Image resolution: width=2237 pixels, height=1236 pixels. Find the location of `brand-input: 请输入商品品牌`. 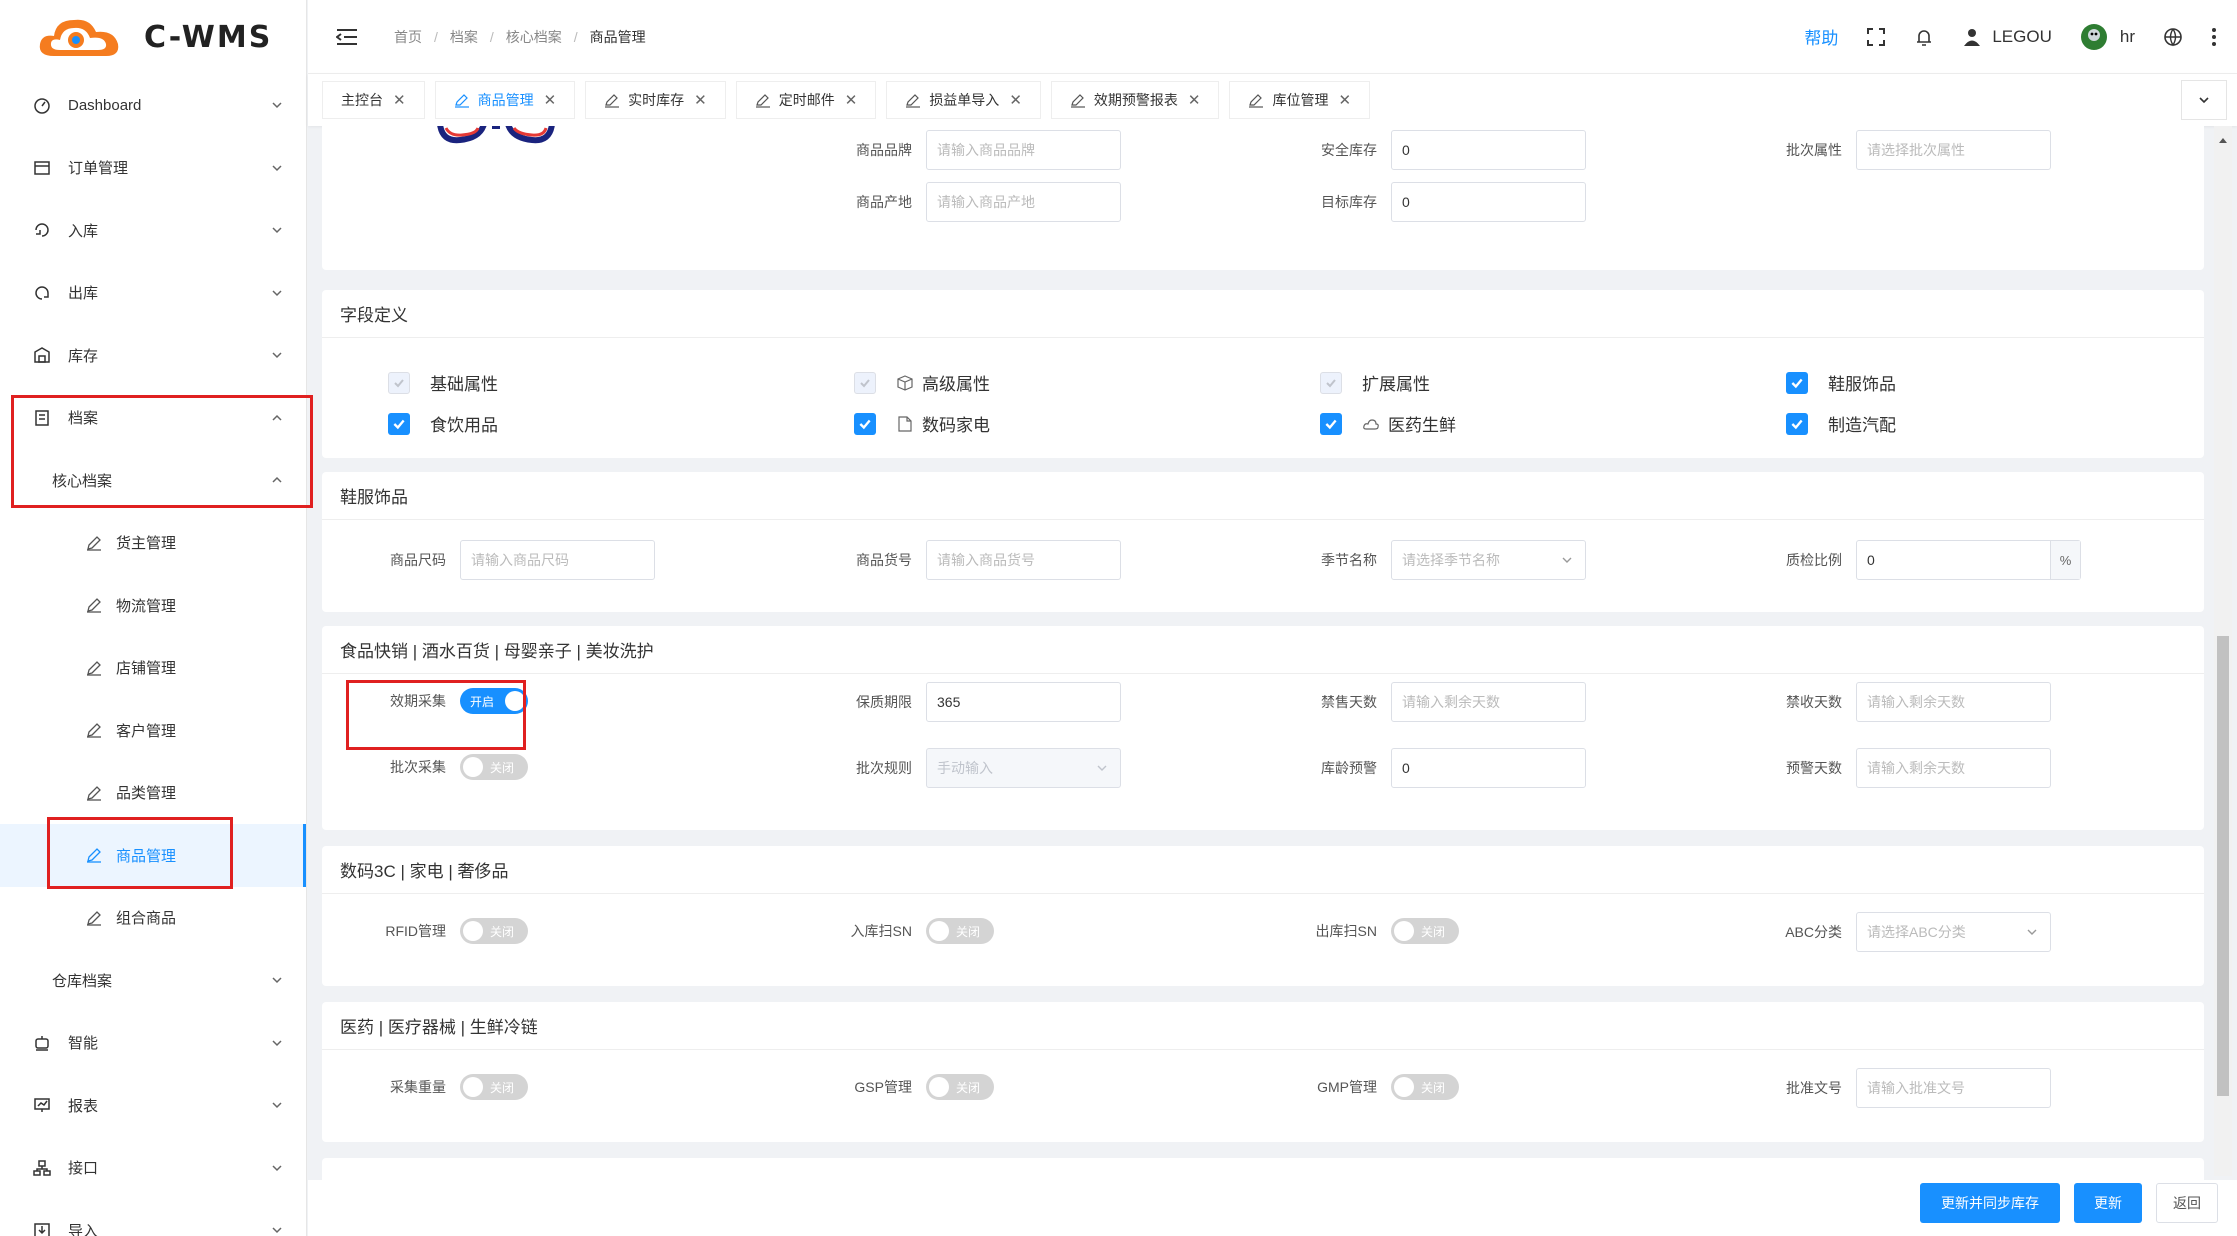

brand-input: 请输入商品品牌 is located at coordinates (1023, 150).